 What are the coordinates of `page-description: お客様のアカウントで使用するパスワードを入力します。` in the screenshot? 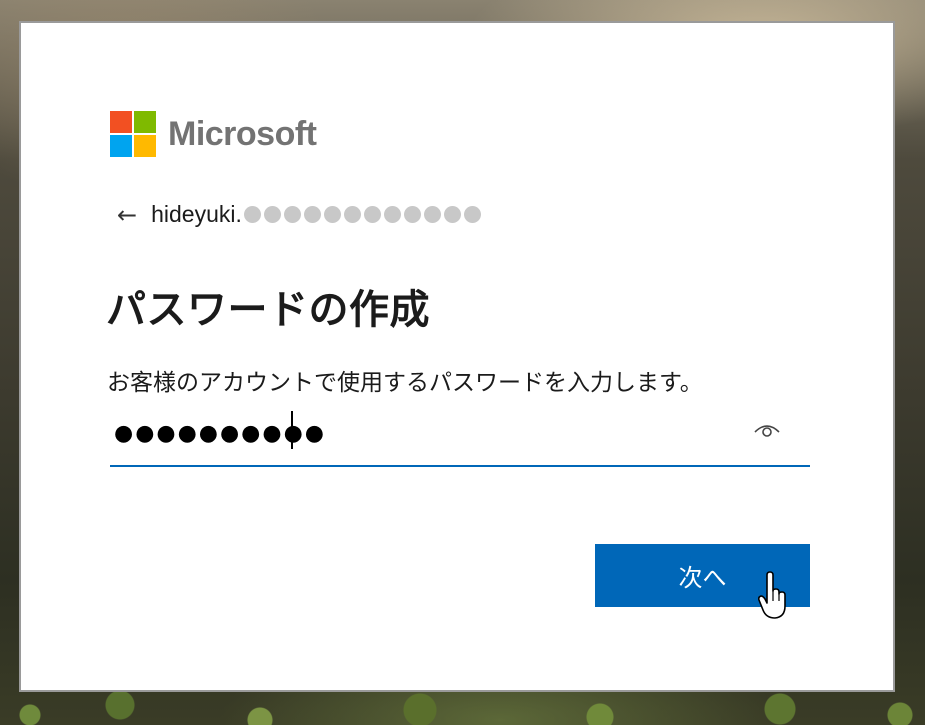 It's located at (405, 383).